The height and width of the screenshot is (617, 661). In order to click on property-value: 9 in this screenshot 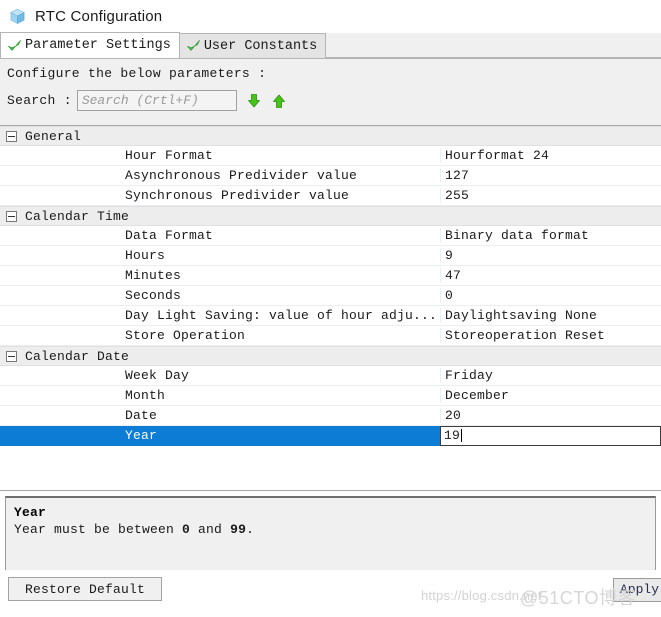, I will do `click(550, 255)`.